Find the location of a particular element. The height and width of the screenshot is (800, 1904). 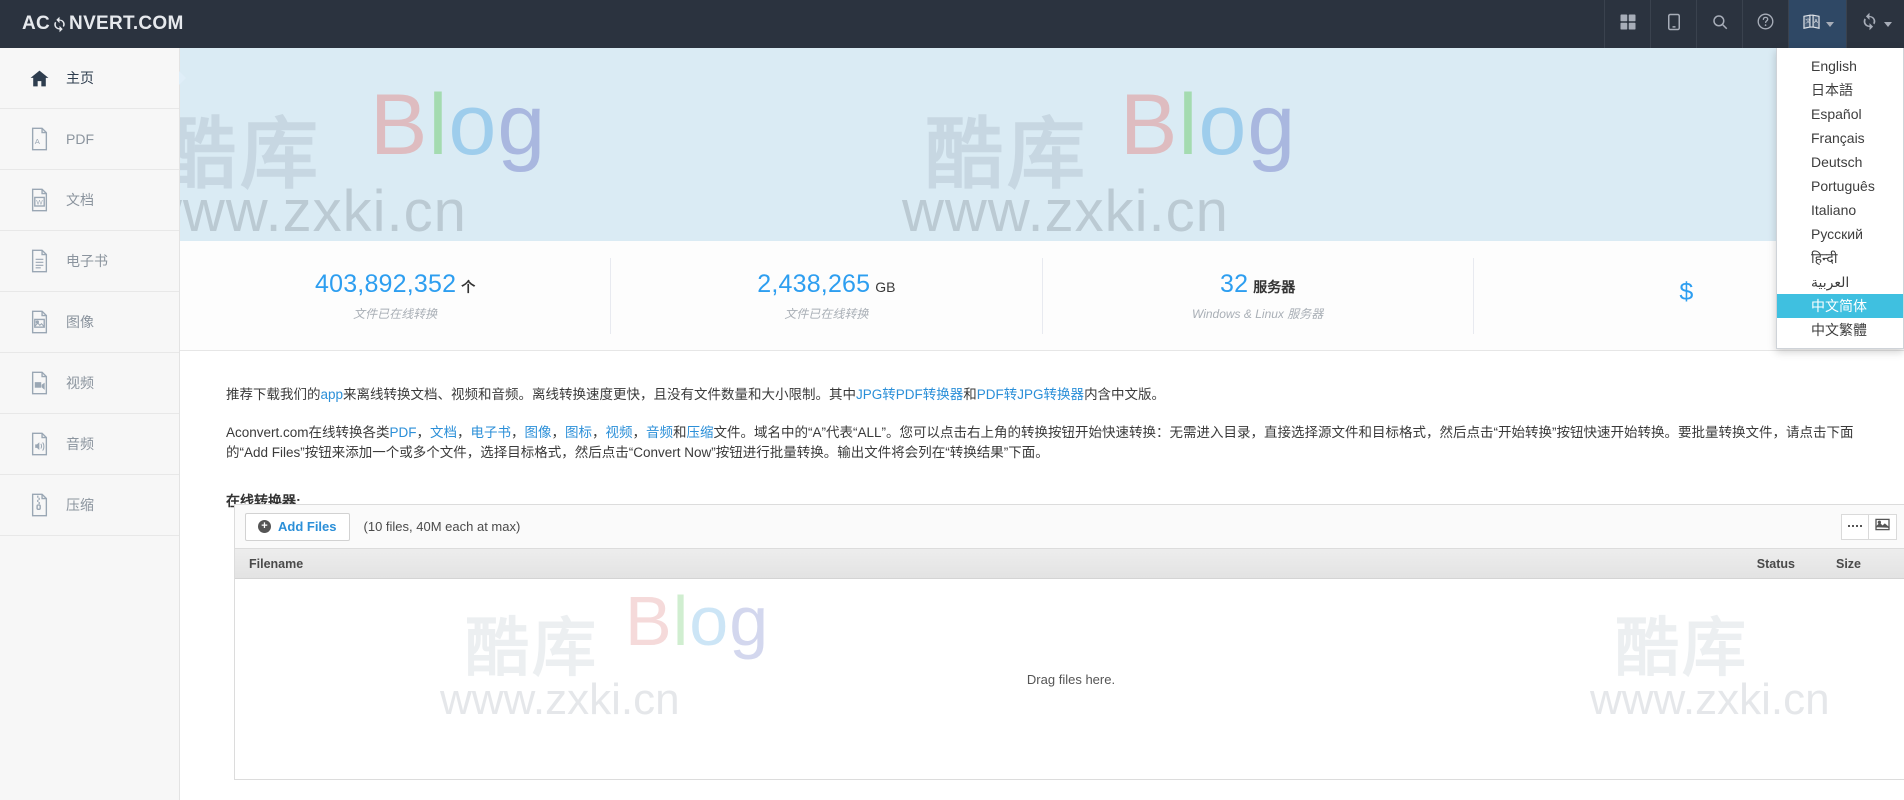

stat-sub-servers: Windows & Linux 服务器 is located at coordinates (1257, 313).